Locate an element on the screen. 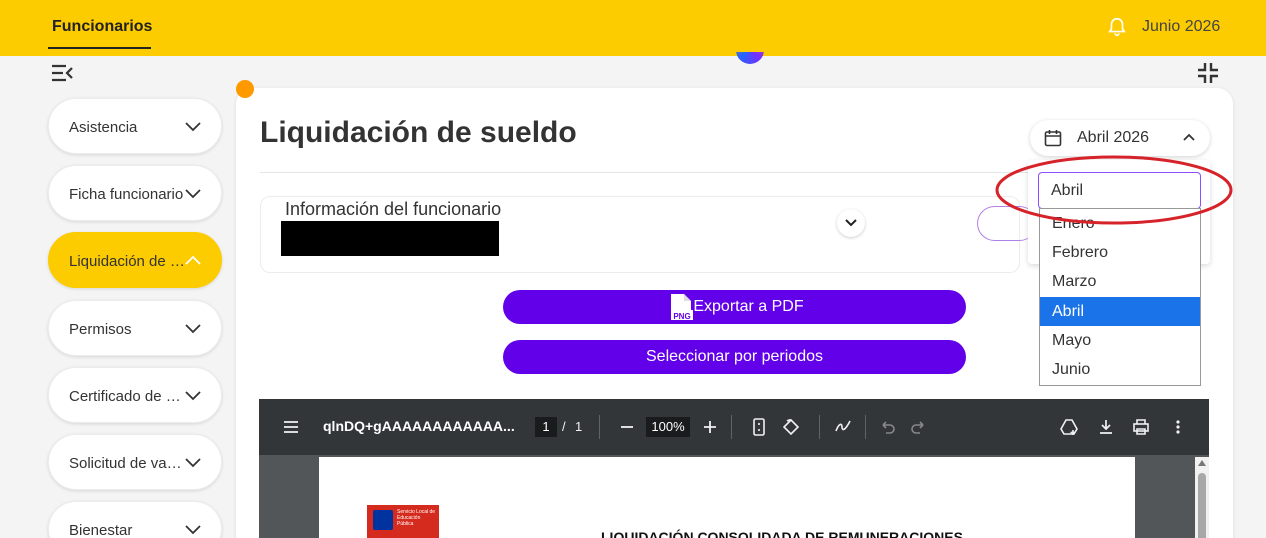 This screenshot has height=538, width=1266. zoom-out-icon is located at coordinates (627, 427).